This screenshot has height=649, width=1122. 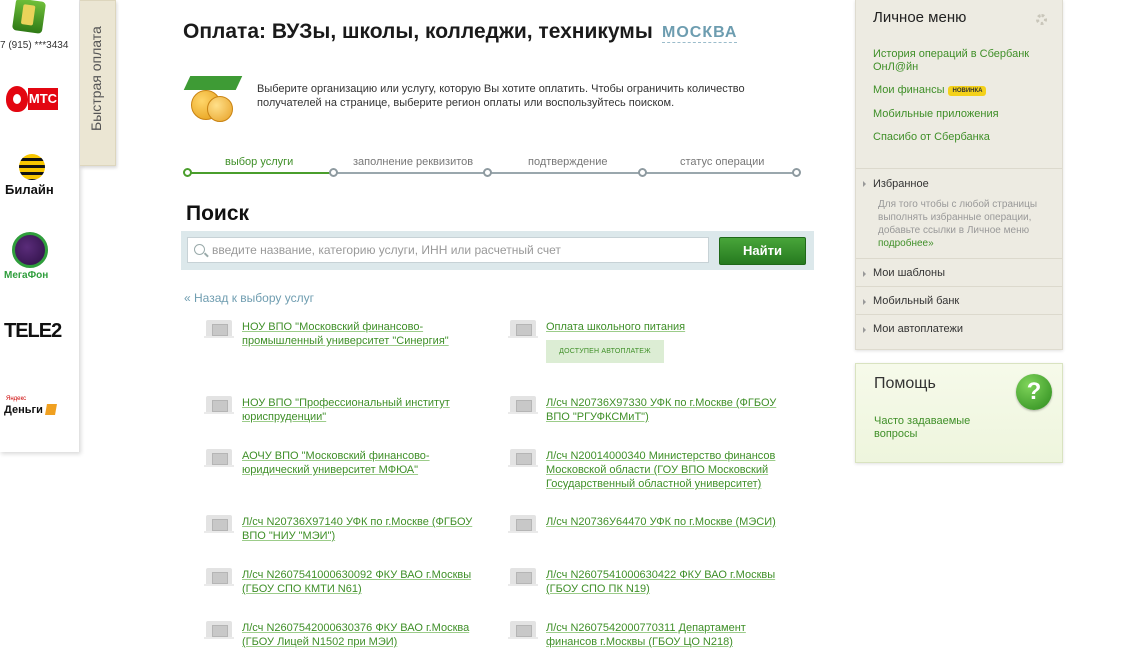 I want to click on operator-mts: МТС, so click(x=40, y=99).